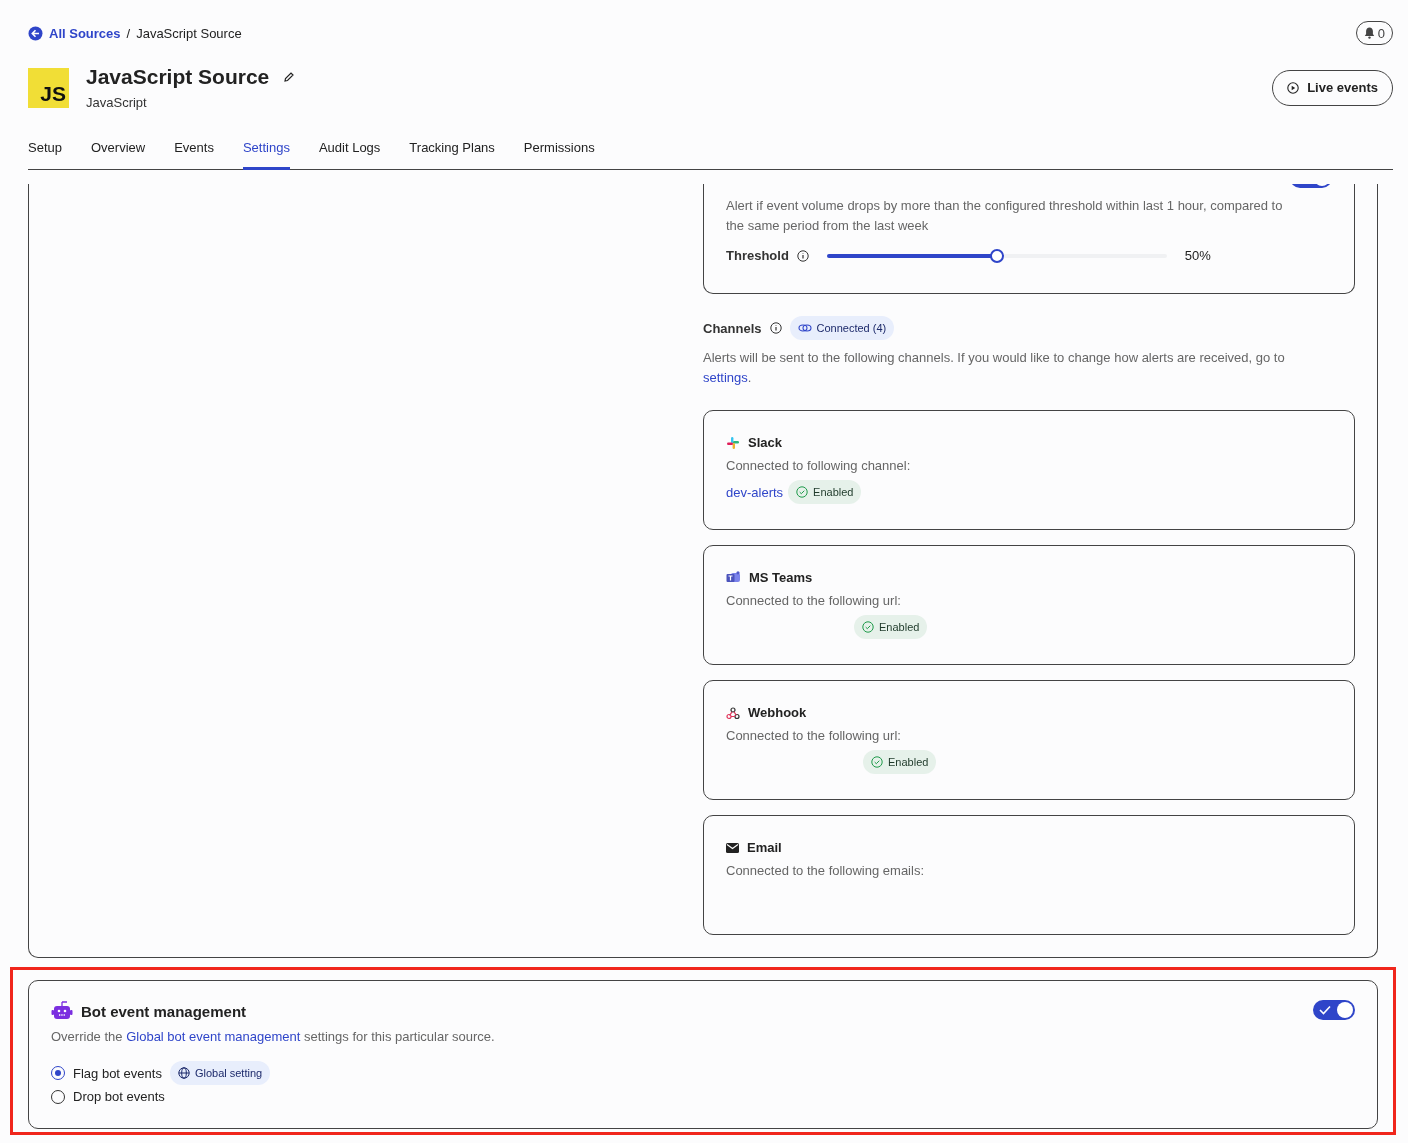 The width and height of the screenshot is (1408, 1143). I want to click on tab: Overview, so click(118, 153).